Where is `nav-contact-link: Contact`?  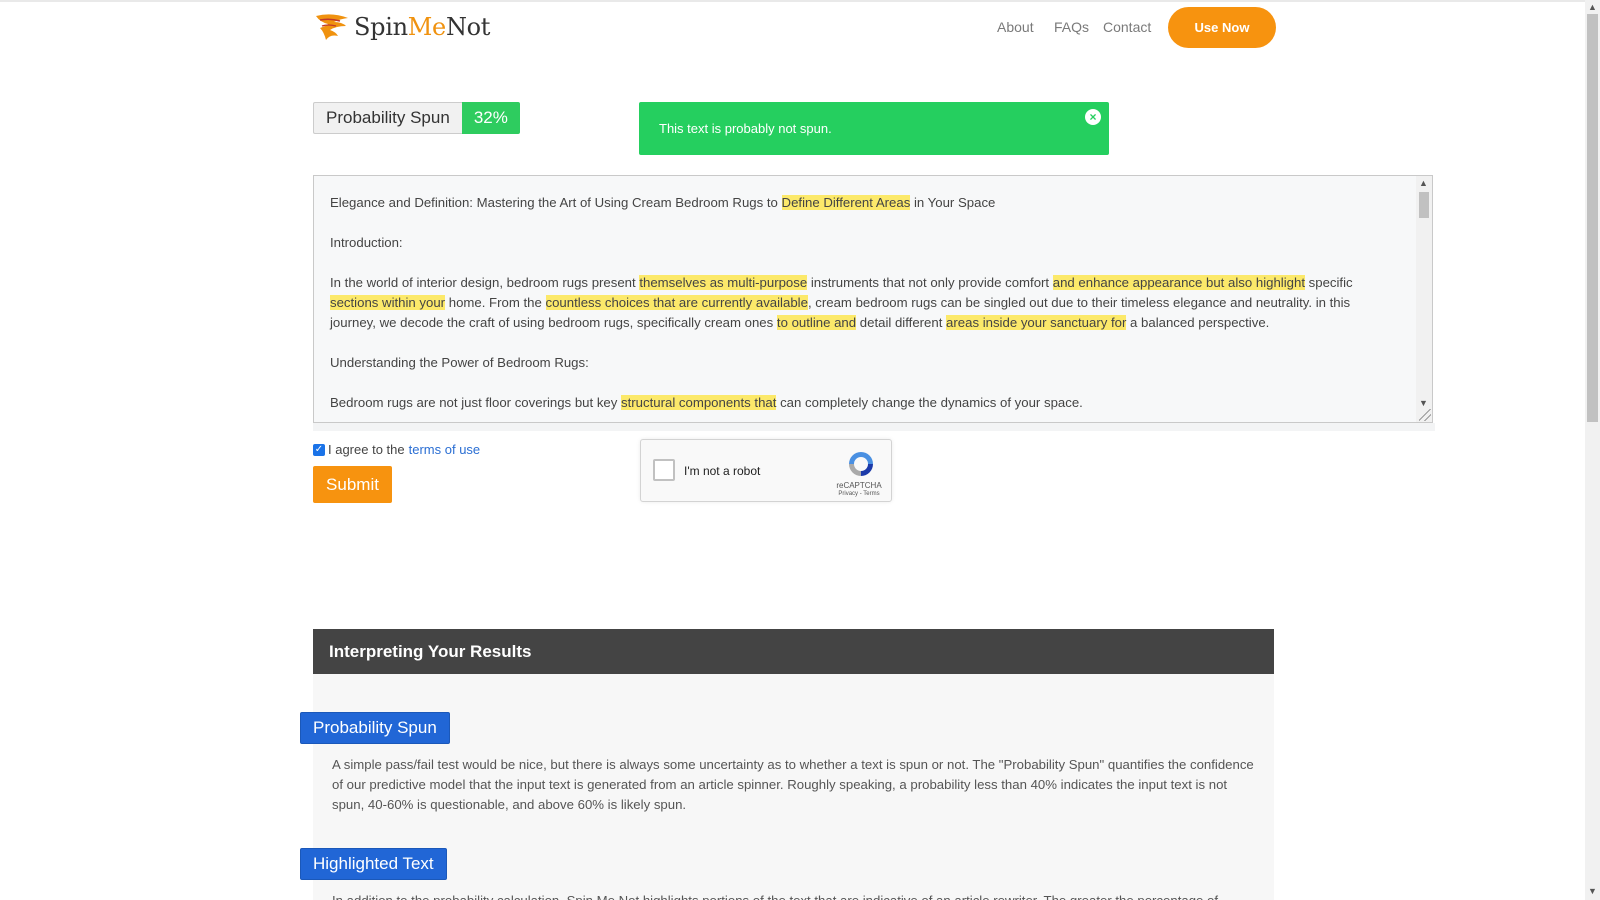
nav-contact-link: Contact is located at coordinates (1127, 27).